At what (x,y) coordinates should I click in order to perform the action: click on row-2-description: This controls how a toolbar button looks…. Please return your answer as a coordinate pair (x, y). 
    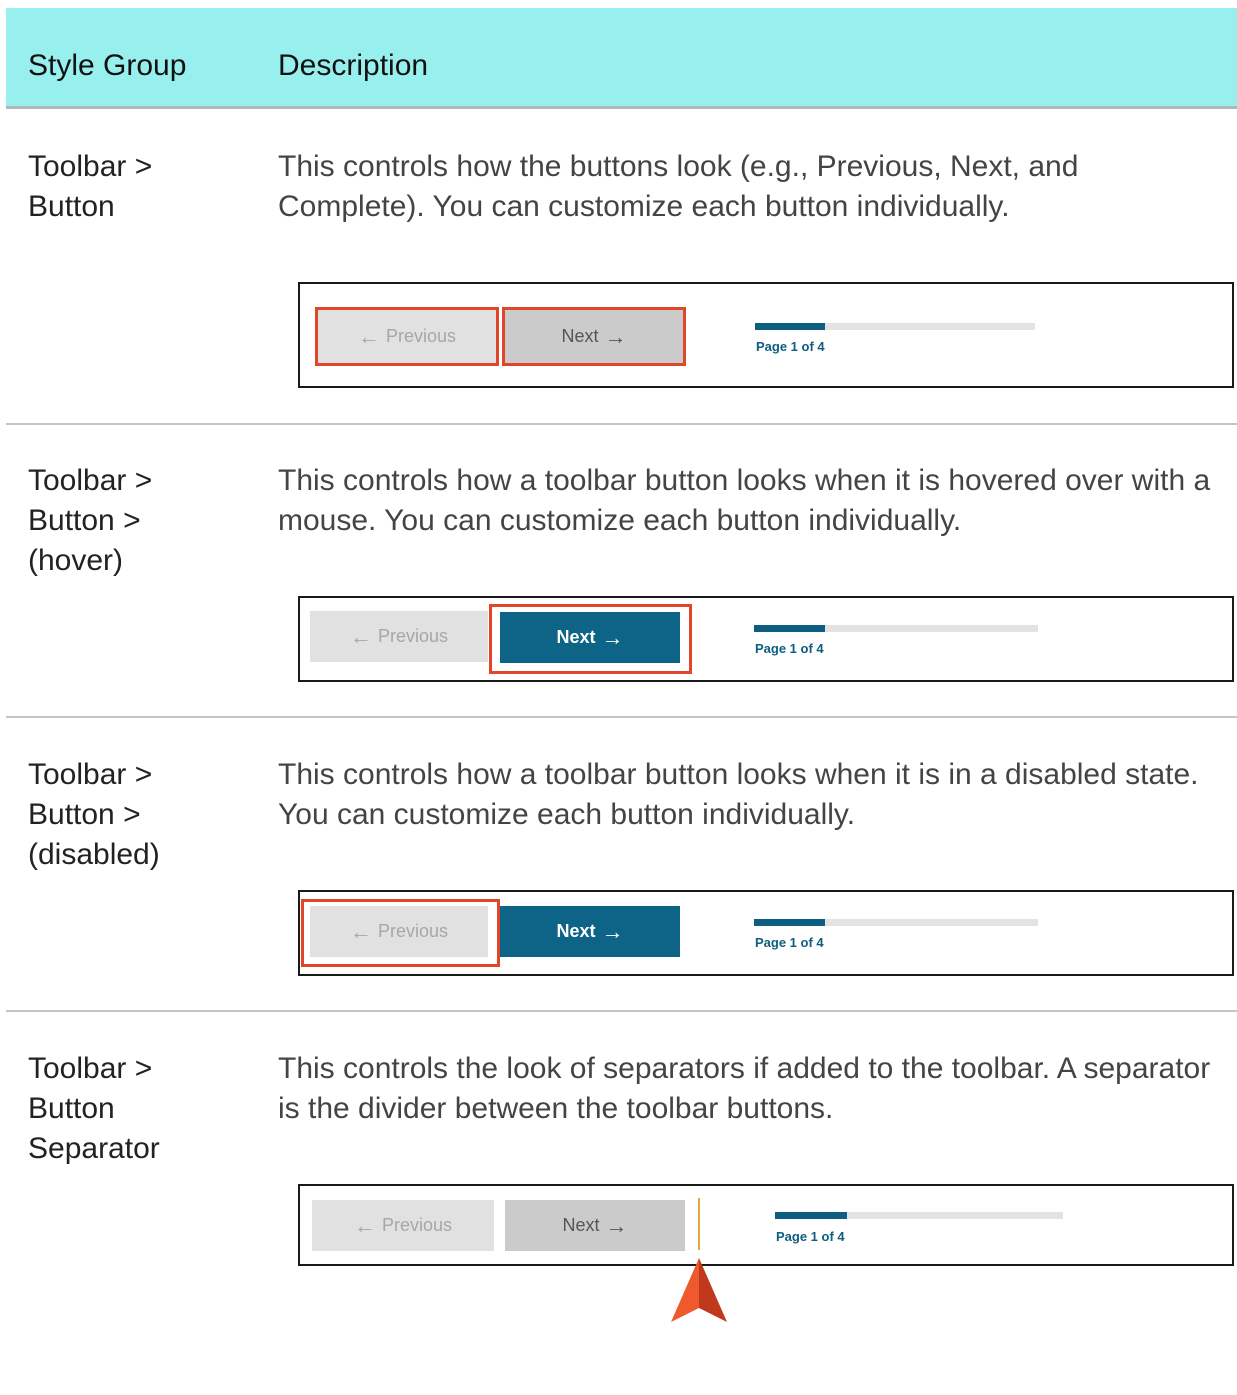
    Looking at the image, I should click on (744, 500).